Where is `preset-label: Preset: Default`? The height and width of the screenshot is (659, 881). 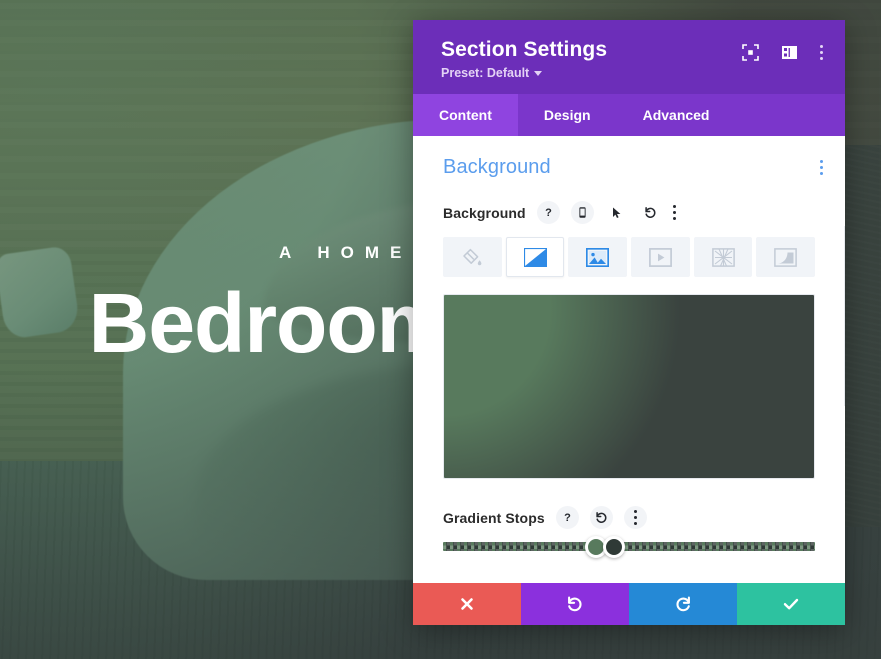
preset-label: Preset: Default is located at coordinates (485, 73).